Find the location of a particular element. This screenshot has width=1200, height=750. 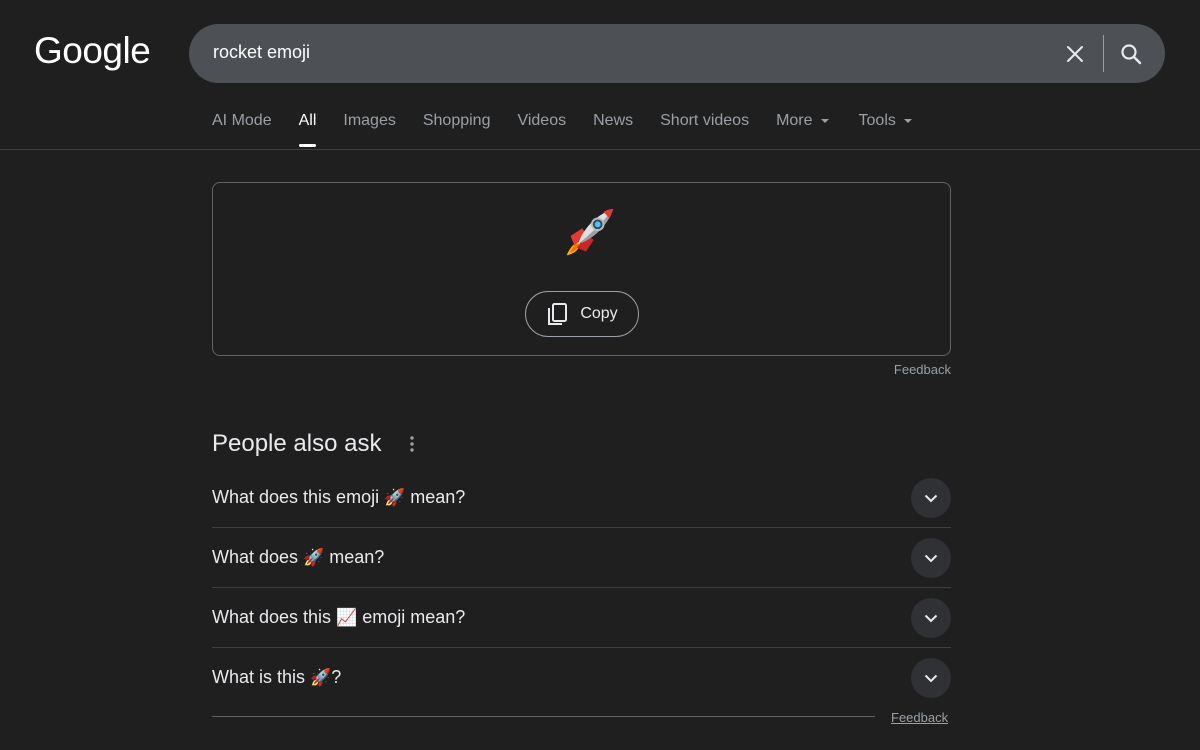

paa-question: What does this emoji 🚀 mean? is located at coordinates (581, 498).